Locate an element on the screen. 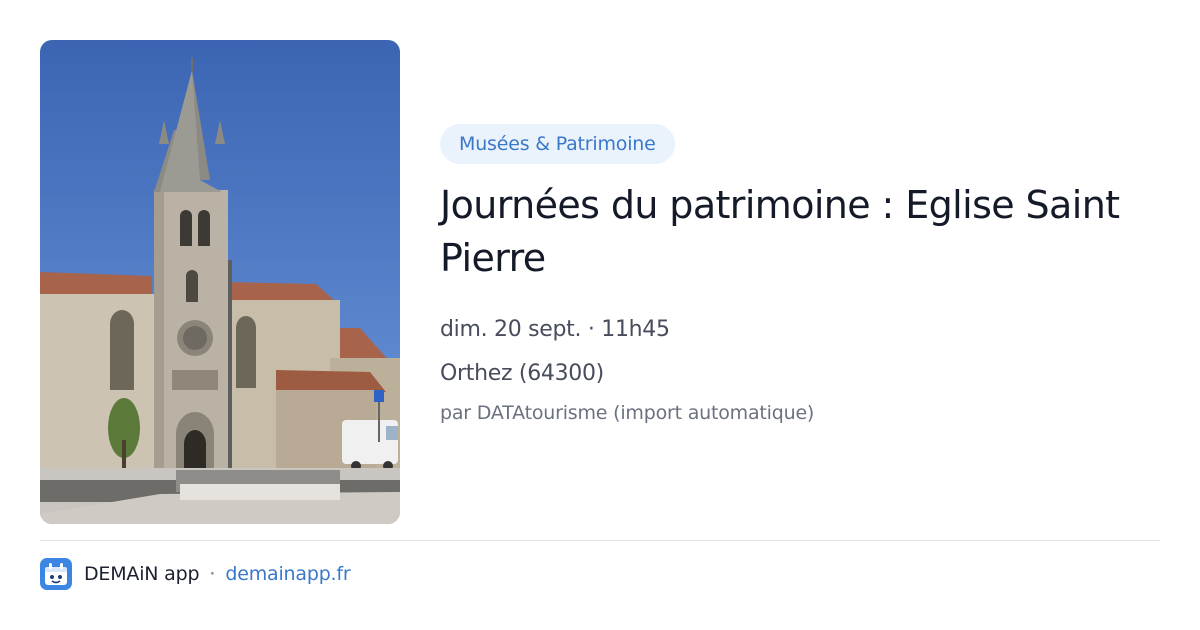 Image resolution: width=1200 pixels, height=630 pixels. event-location: Orthez (64300) is located at coordinates (522, 373).